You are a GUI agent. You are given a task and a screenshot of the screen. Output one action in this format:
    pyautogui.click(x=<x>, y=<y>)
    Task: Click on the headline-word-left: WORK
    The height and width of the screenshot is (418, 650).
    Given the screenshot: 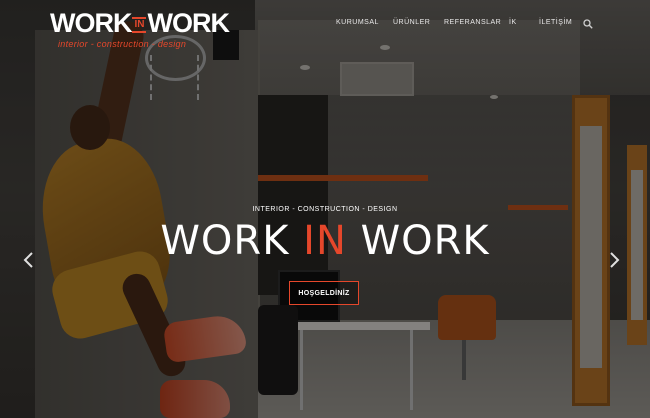 What is the action you would take?
    pyautogui.click(x=232, y=241)
    